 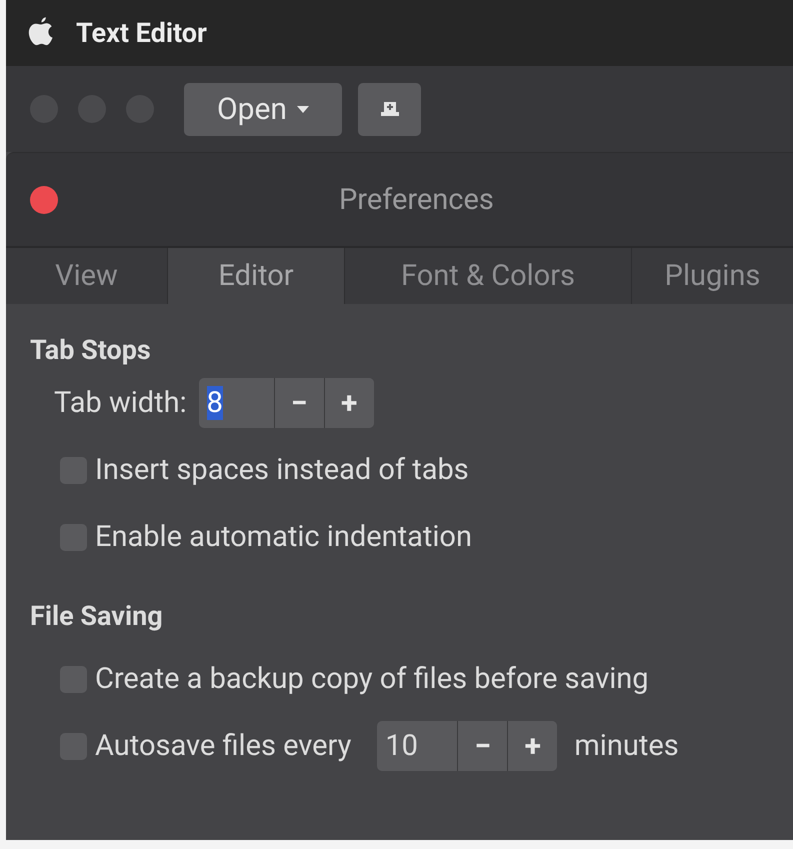 I want to click on new-document-icon, so click(x=389, y=109).